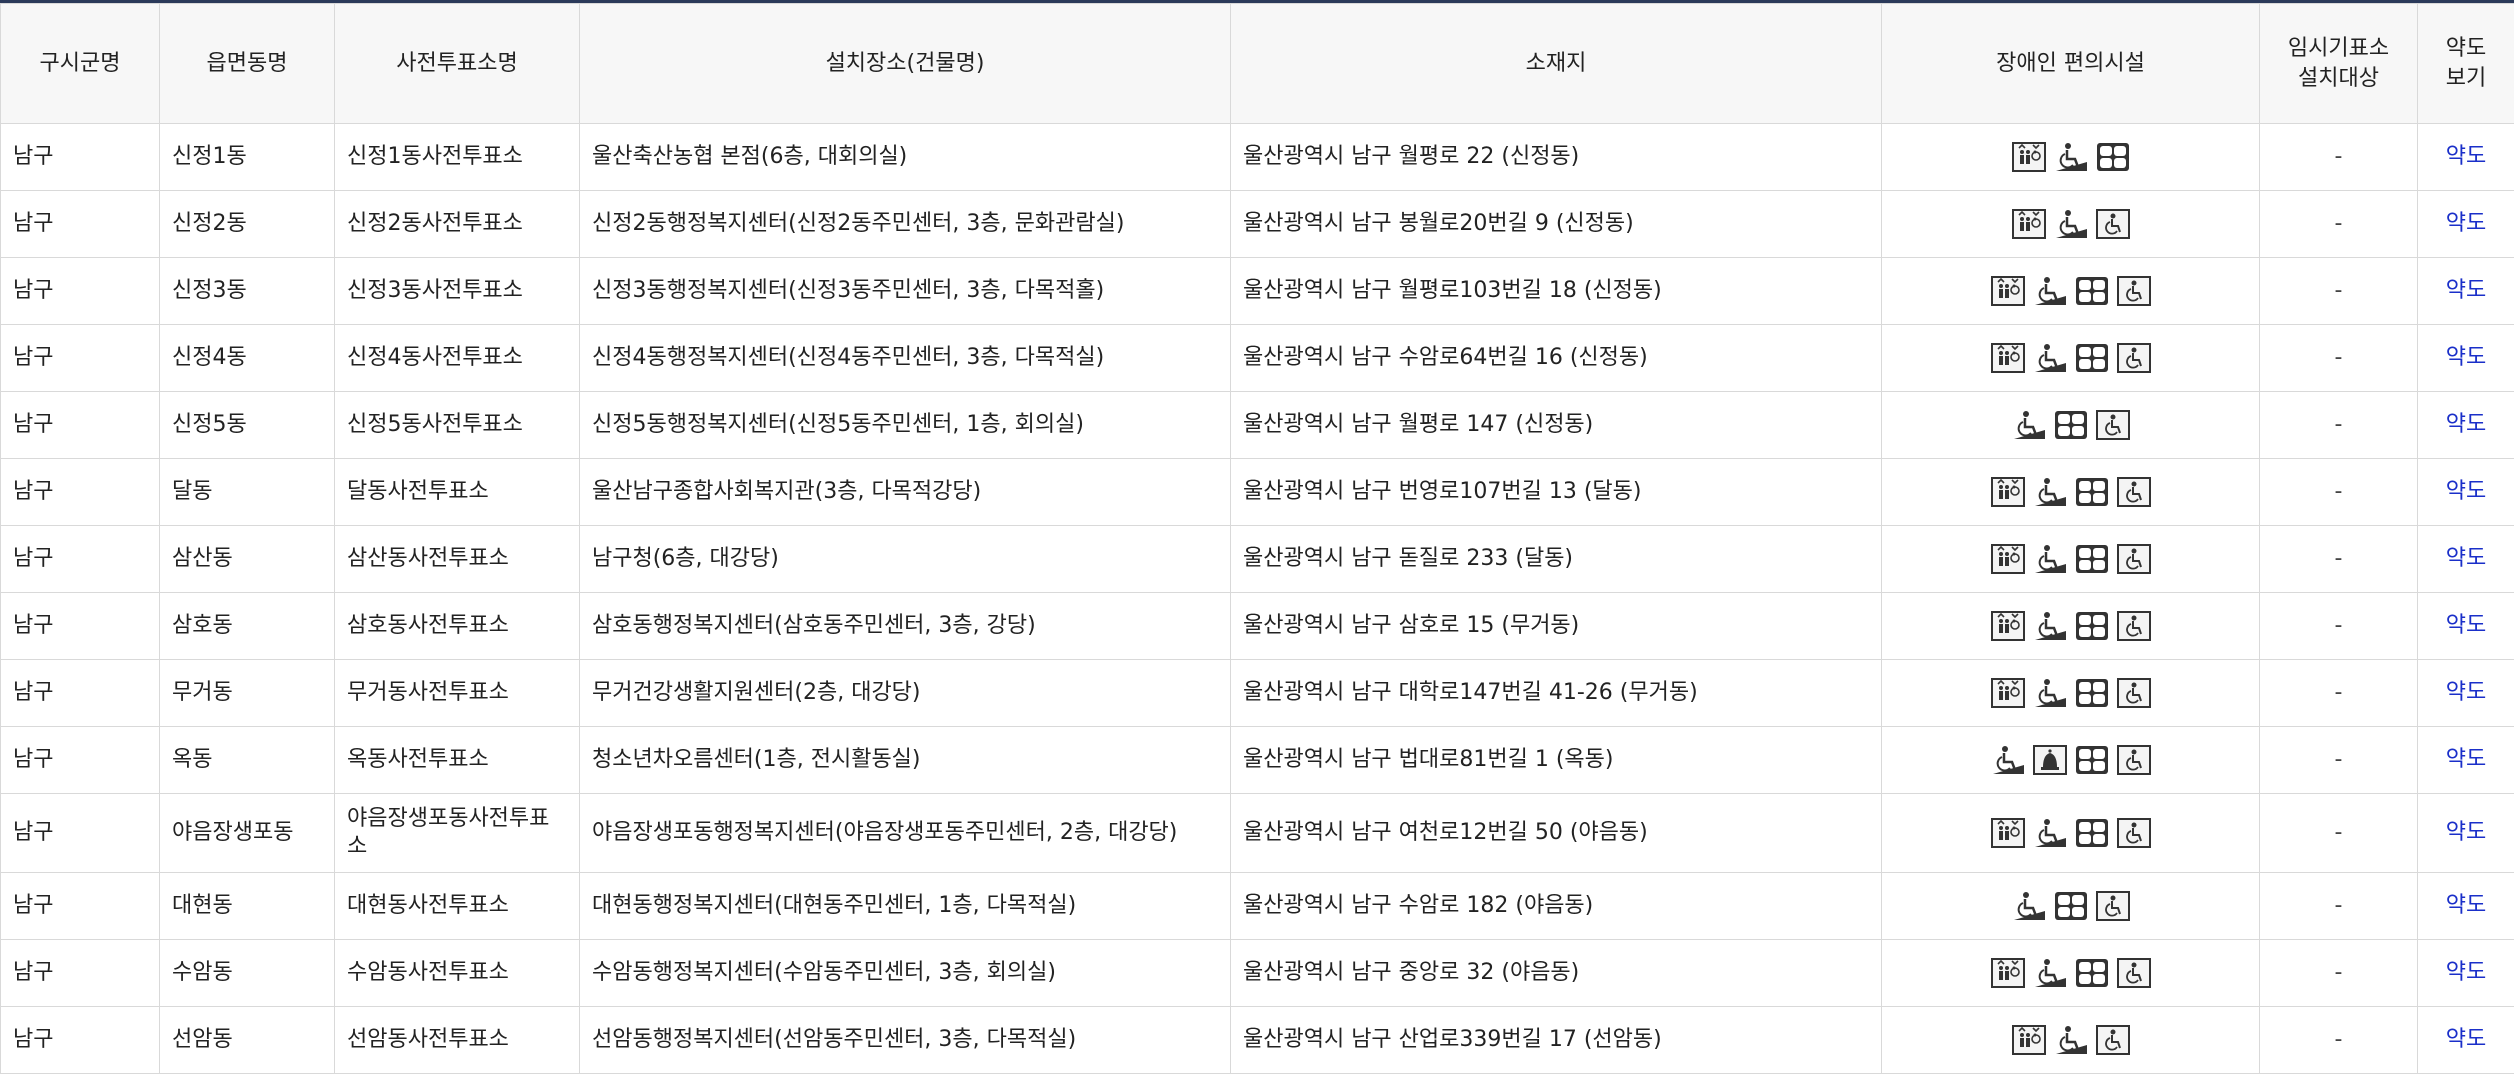  Describe the element at coordinates (457, 973) in the screenshot. I see `cell-station: 수암동사전투표소` at that location.